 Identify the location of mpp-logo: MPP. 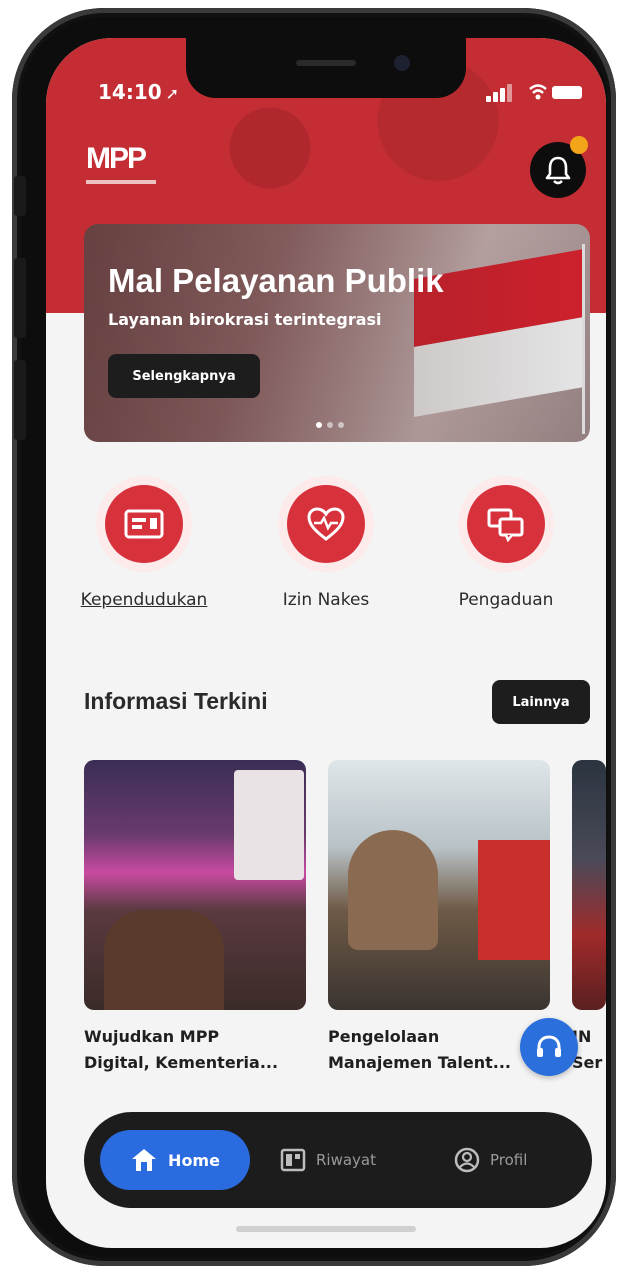
(126, 168).